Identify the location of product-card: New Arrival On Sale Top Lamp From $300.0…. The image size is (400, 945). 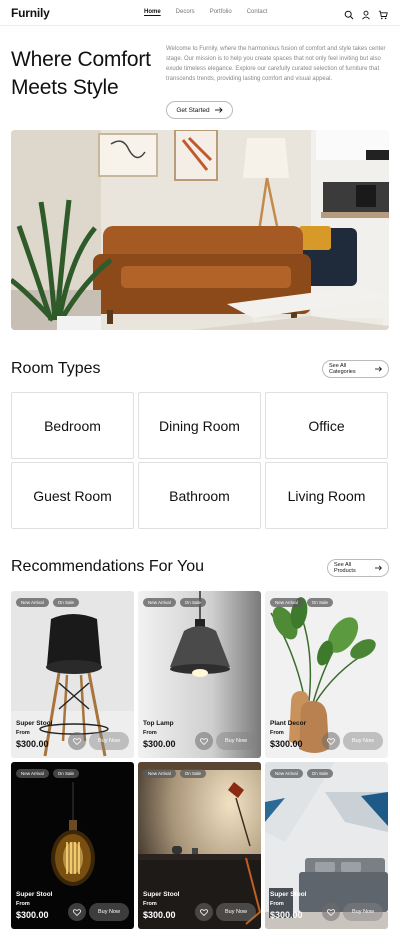
(199, 674).